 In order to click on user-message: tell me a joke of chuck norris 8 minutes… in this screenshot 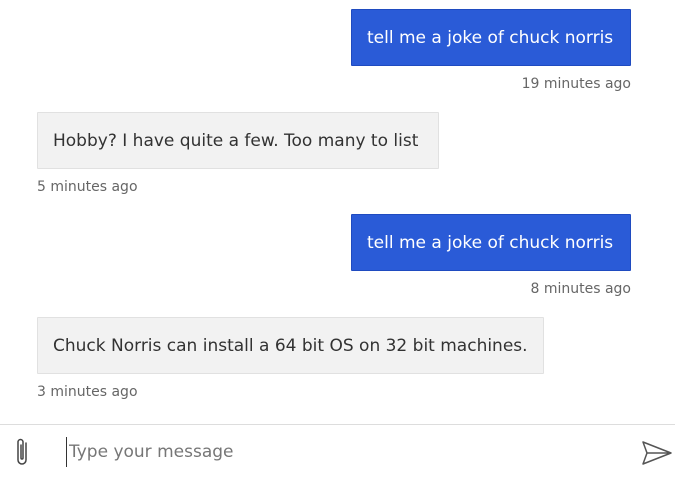, I will do `click(491, 255)`.